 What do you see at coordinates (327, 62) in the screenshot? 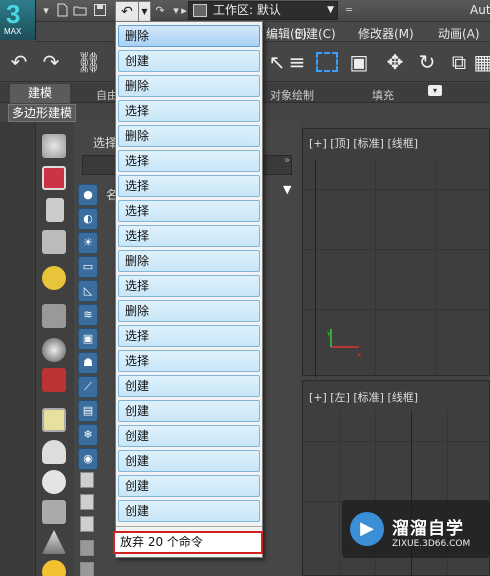
I see `rect-selection-icon` at bounding box center [327, 62].